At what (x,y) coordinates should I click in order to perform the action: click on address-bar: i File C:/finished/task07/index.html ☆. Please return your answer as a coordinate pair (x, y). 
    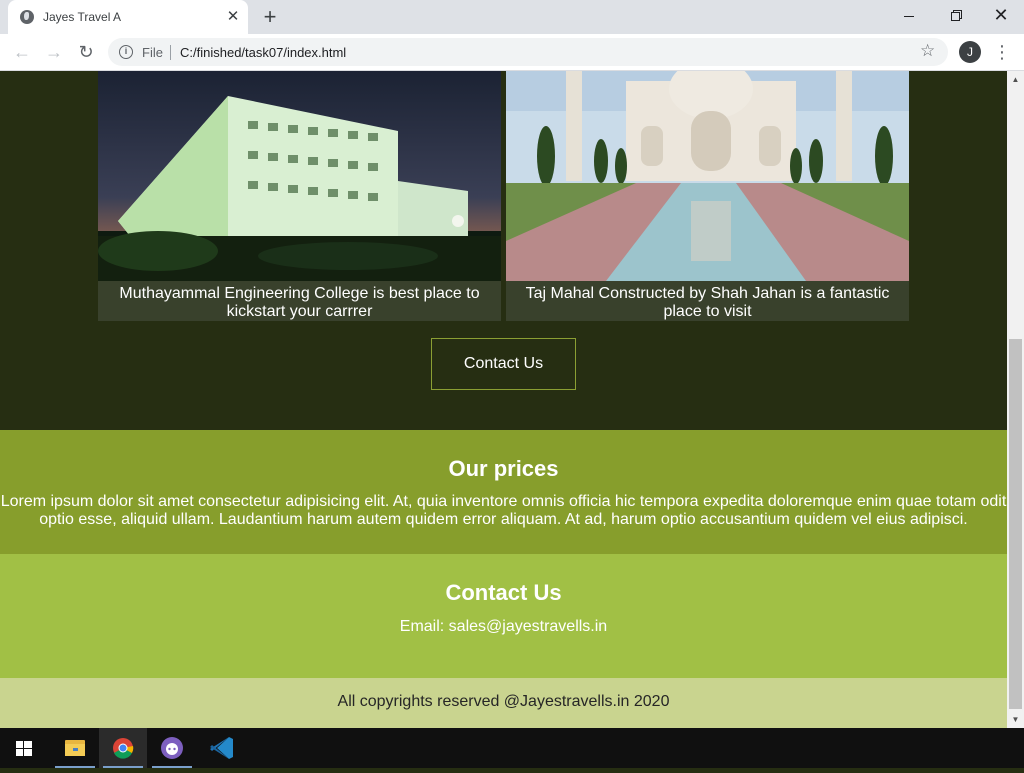
    Looking at the image, I should click on (528, 52).